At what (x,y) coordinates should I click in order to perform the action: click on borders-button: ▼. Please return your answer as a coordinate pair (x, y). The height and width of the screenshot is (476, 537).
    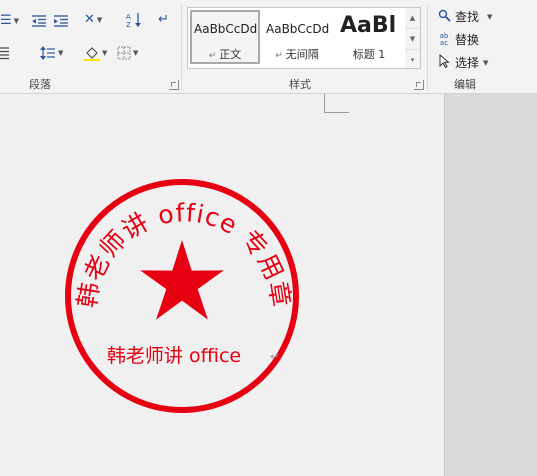
    Looking at the image, I should click on (127, 53).